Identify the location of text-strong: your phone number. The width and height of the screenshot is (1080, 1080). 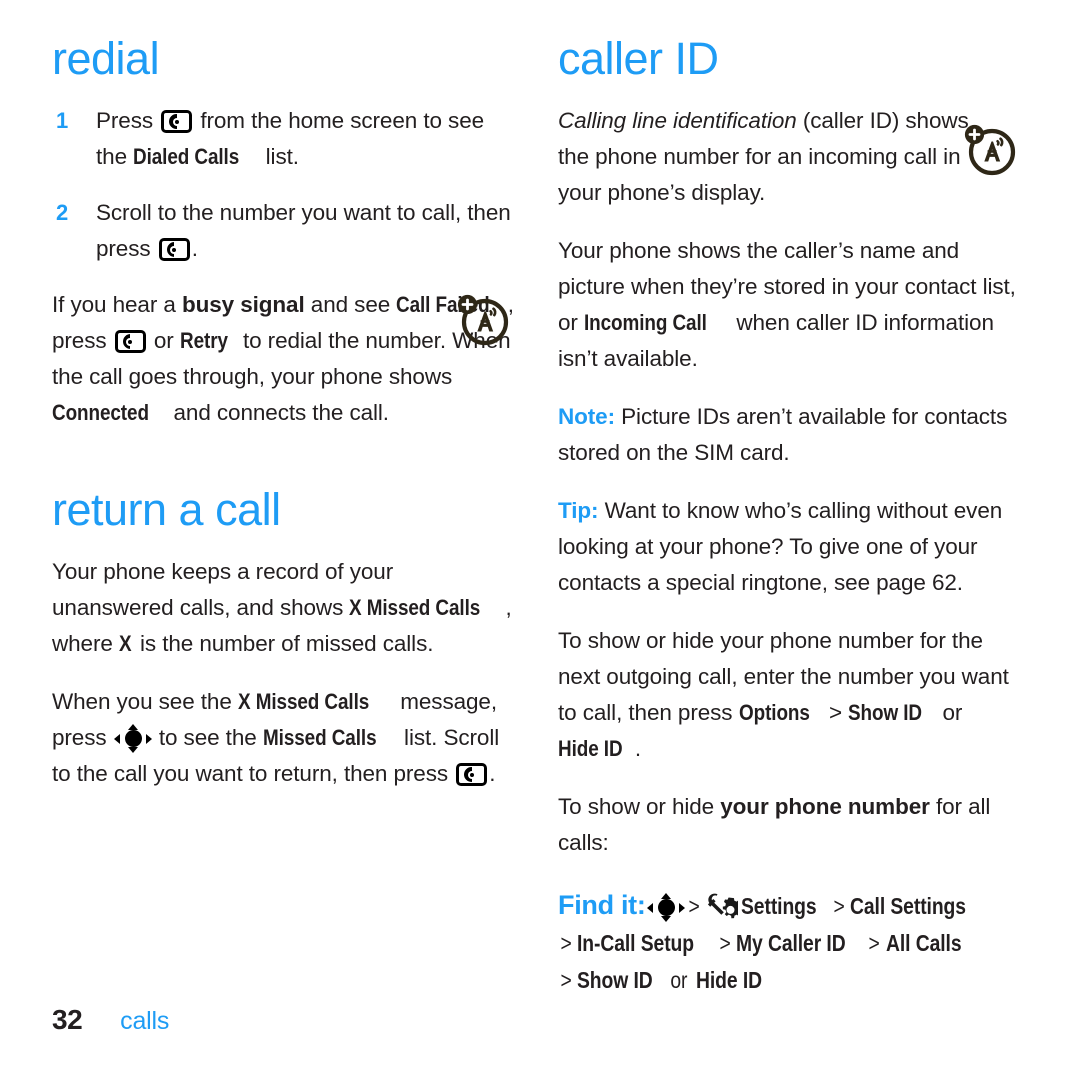
(825, 806).